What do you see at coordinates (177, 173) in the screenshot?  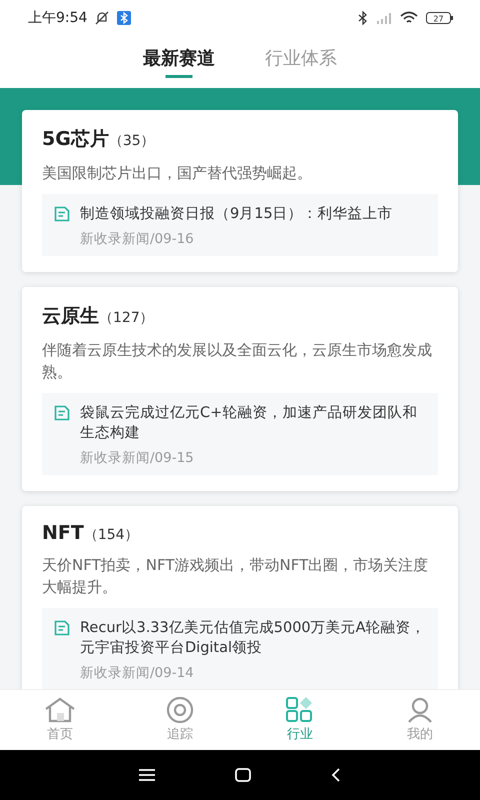 I see `card-description: 美国限制芯片出口，国产替代强势崛起。` at bounding box center [177, 173].